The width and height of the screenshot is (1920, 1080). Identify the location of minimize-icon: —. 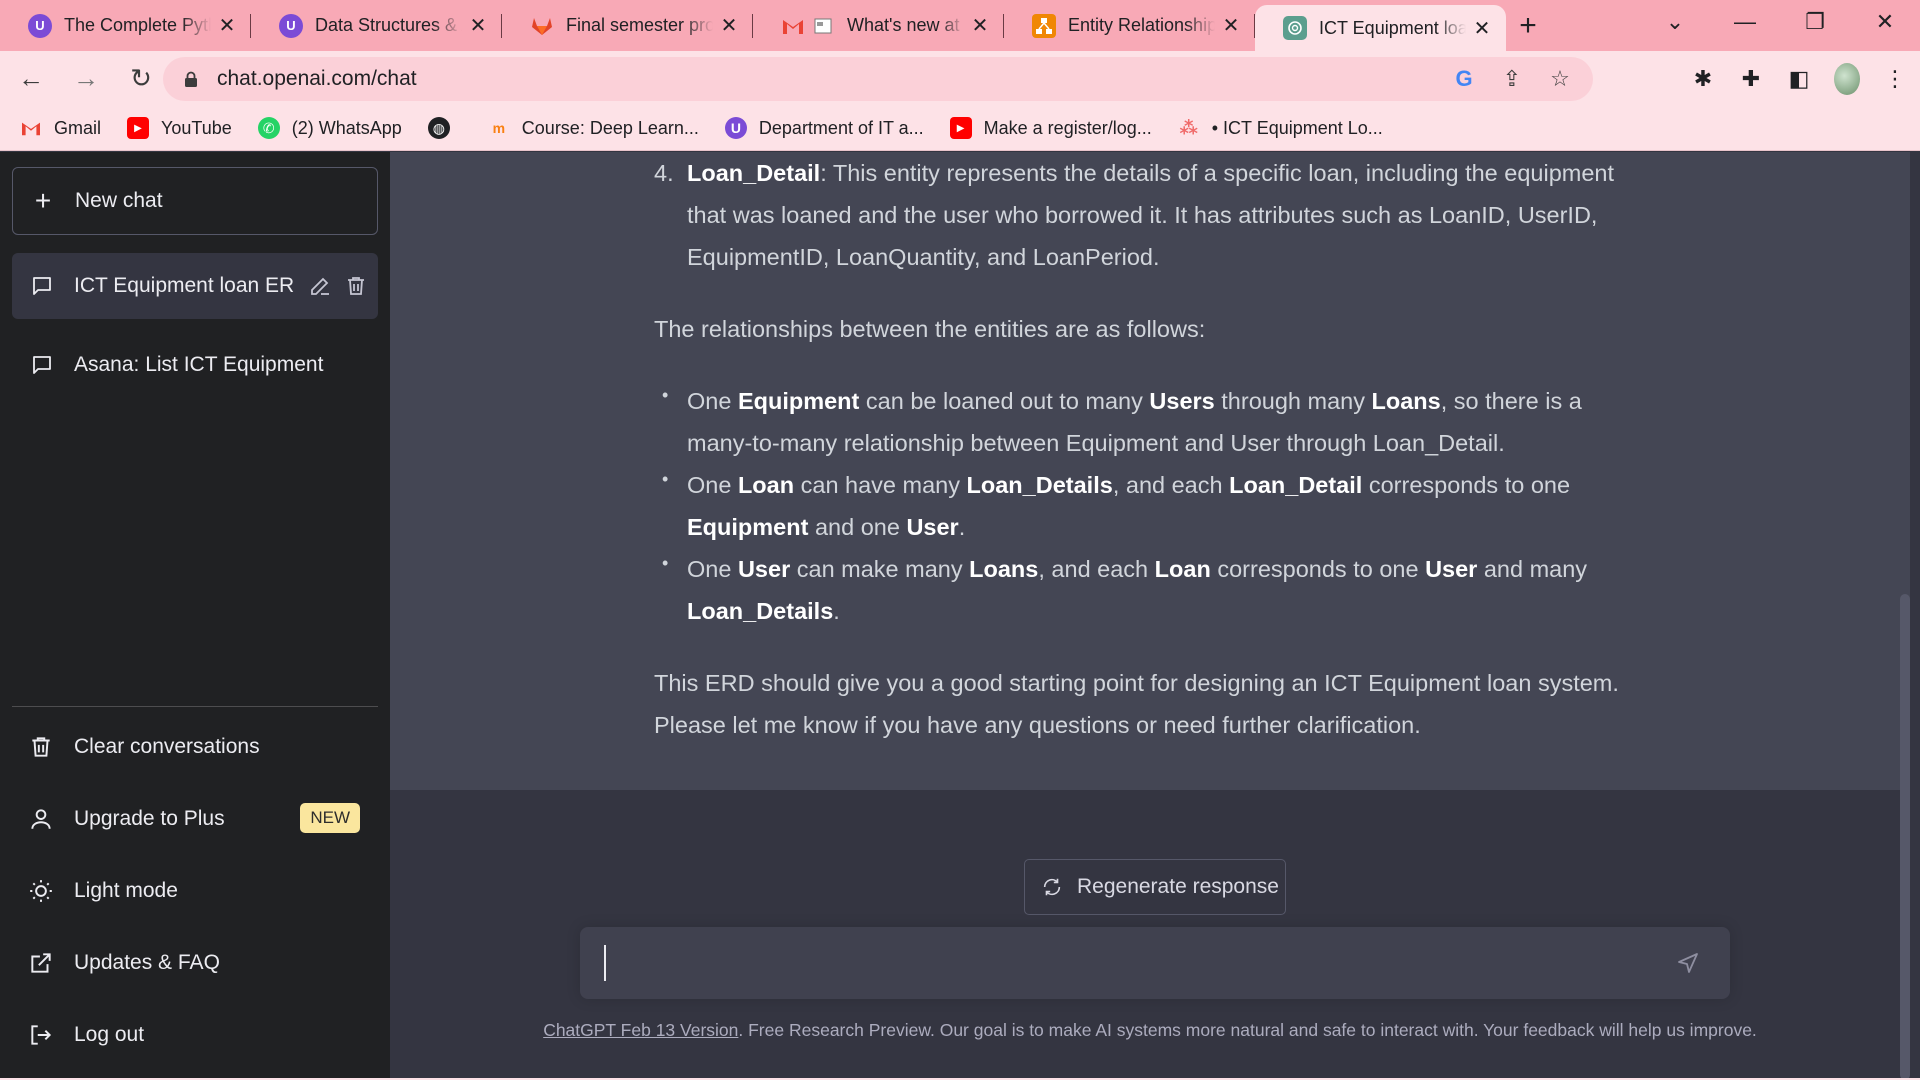
(1745, 22).